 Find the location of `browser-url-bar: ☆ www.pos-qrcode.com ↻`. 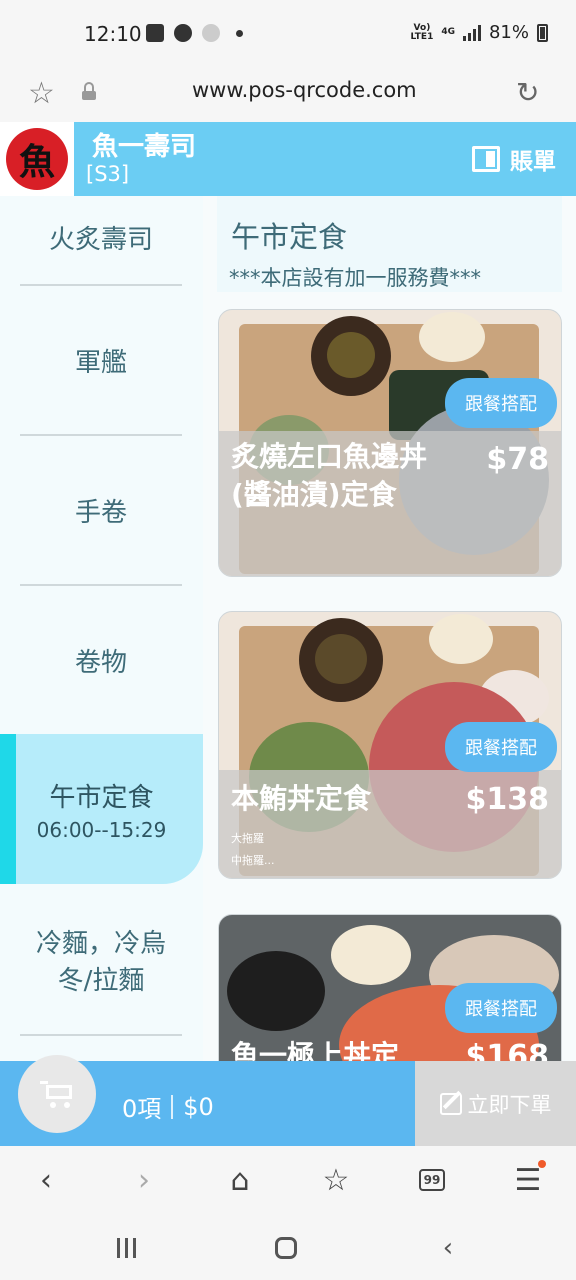

browser-url-bar: ☆ www.pos-qrcode.com ↻ is located at coordinates (288, 95).